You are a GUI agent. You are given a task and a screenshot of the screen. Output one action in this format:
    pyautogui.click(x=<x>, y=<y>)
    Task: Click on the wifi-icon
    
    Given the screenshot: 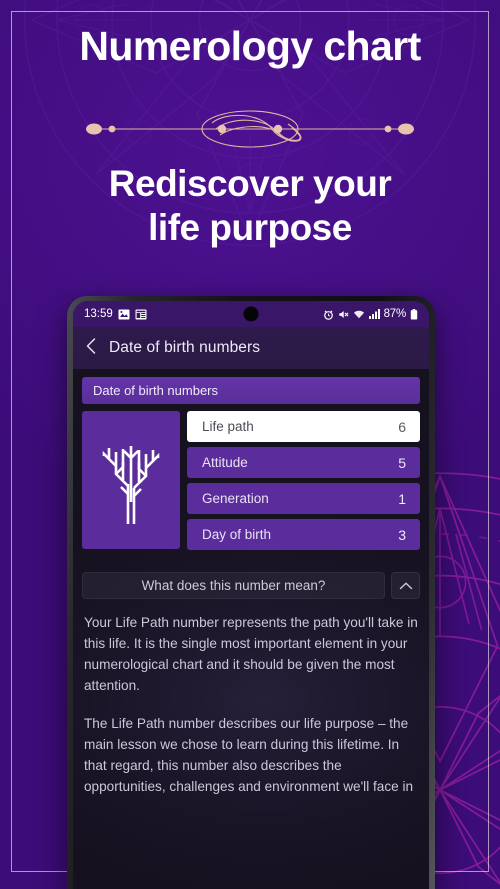 What is the action you would take?
    pyautogui.click(x=359, y=314)
    